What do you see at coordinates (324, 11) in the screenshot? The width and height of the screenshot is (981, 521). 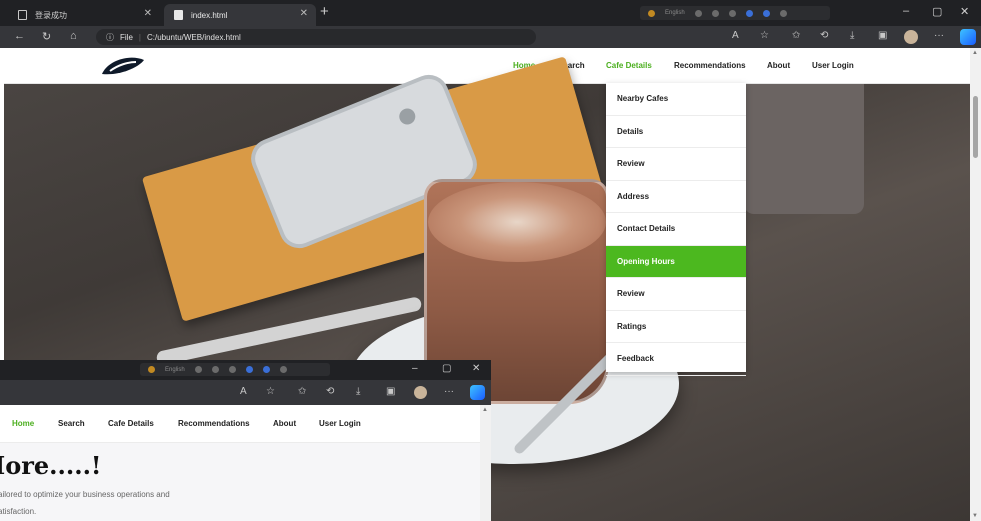 I see `new-tab-button: +` at bounding box center [324, 11].